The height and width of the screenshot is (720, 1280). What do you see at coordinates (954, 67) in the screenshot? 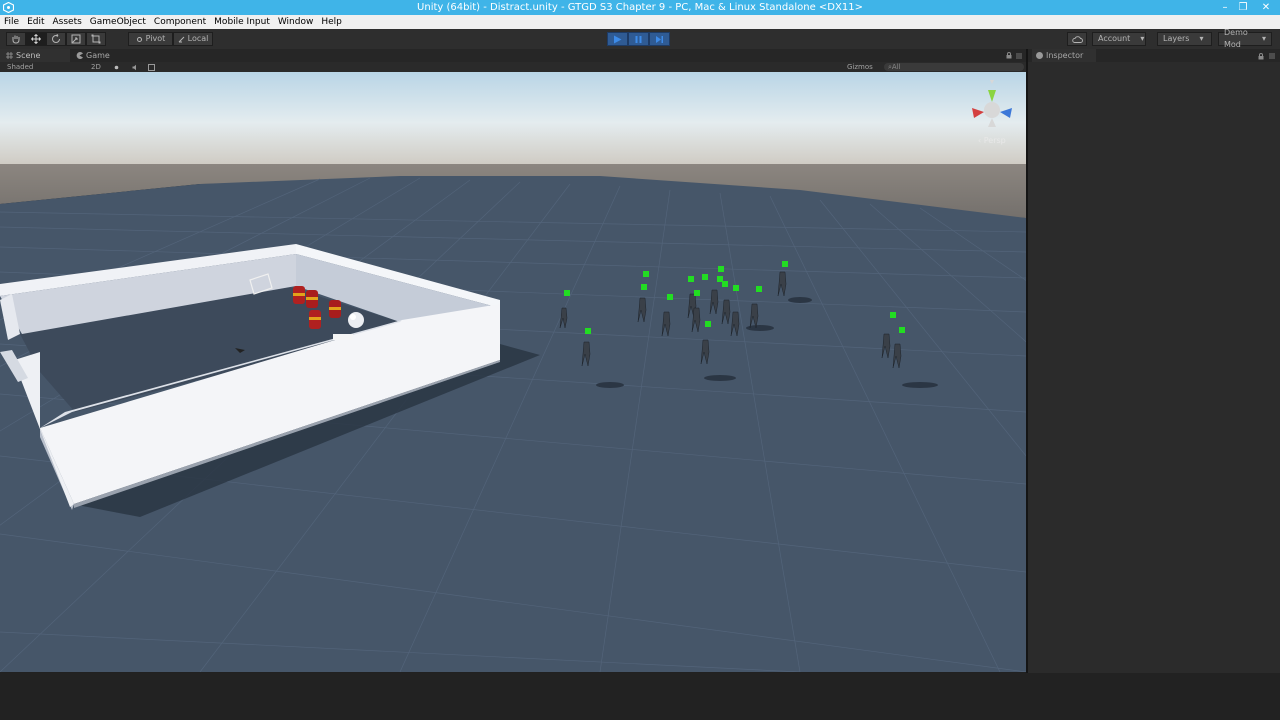
I see `scene-search-input: ⌕All` at bounding box center [954, 67].